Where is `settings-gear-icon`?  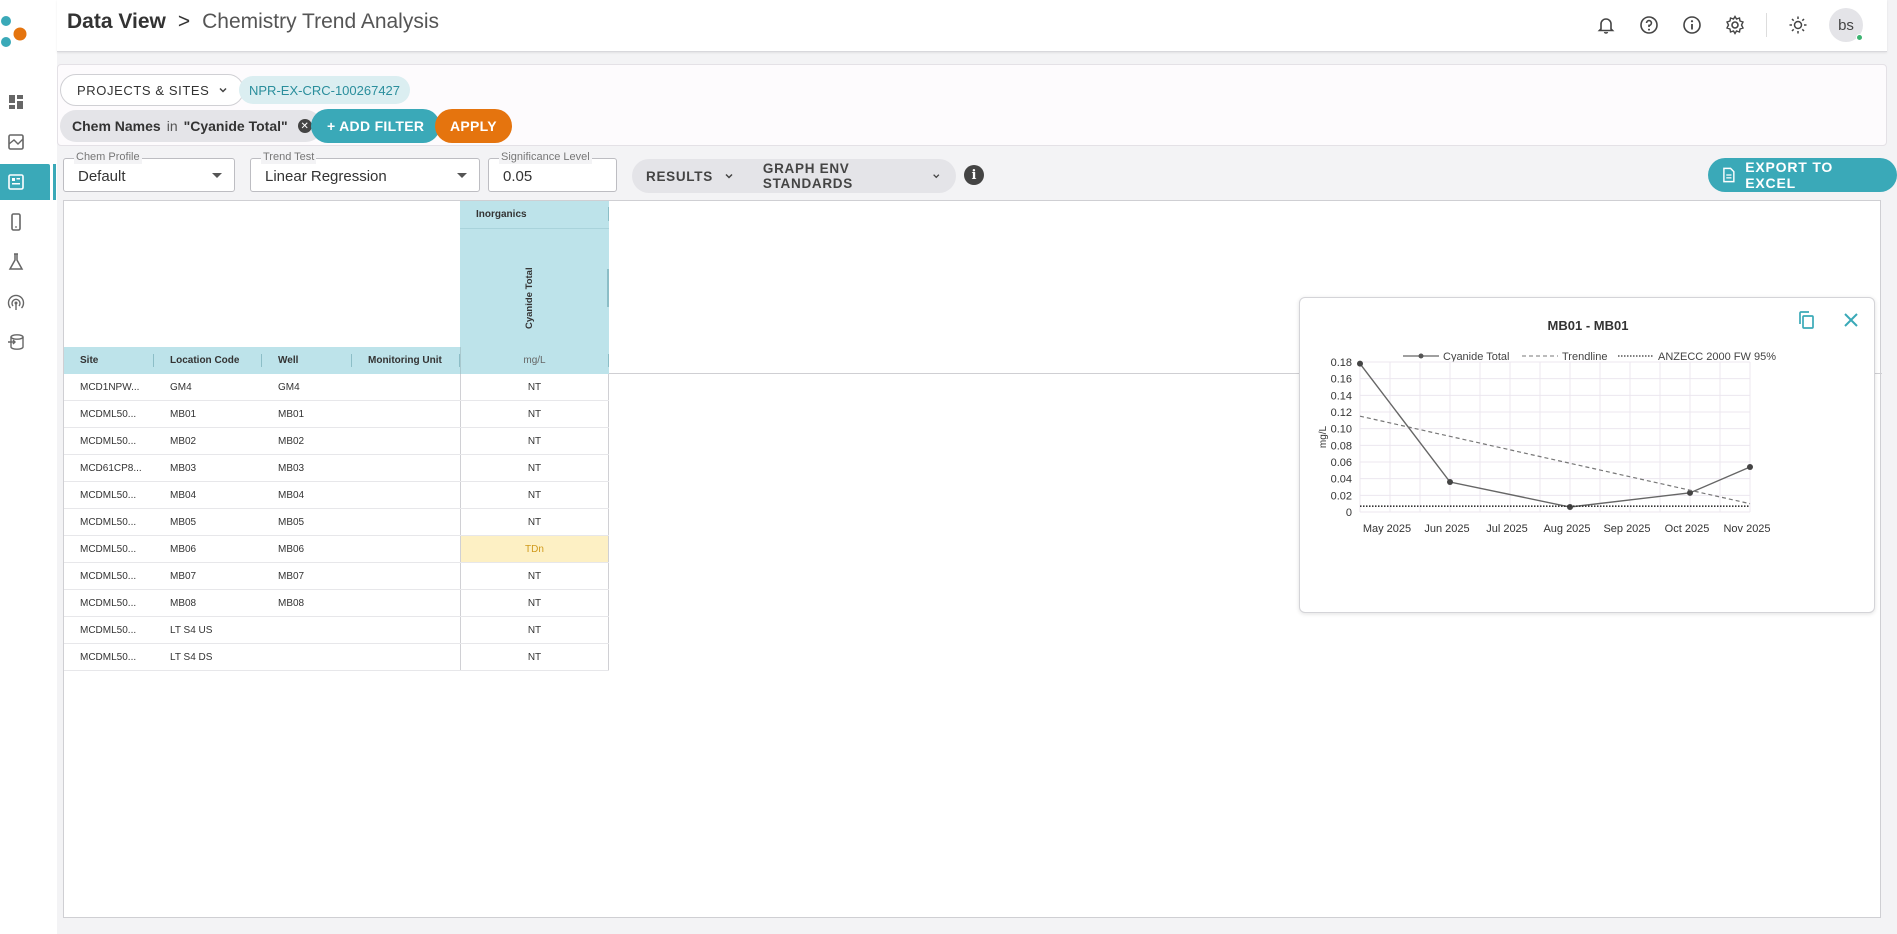 settings-gear-icon is located at coordinates (1735, 25).